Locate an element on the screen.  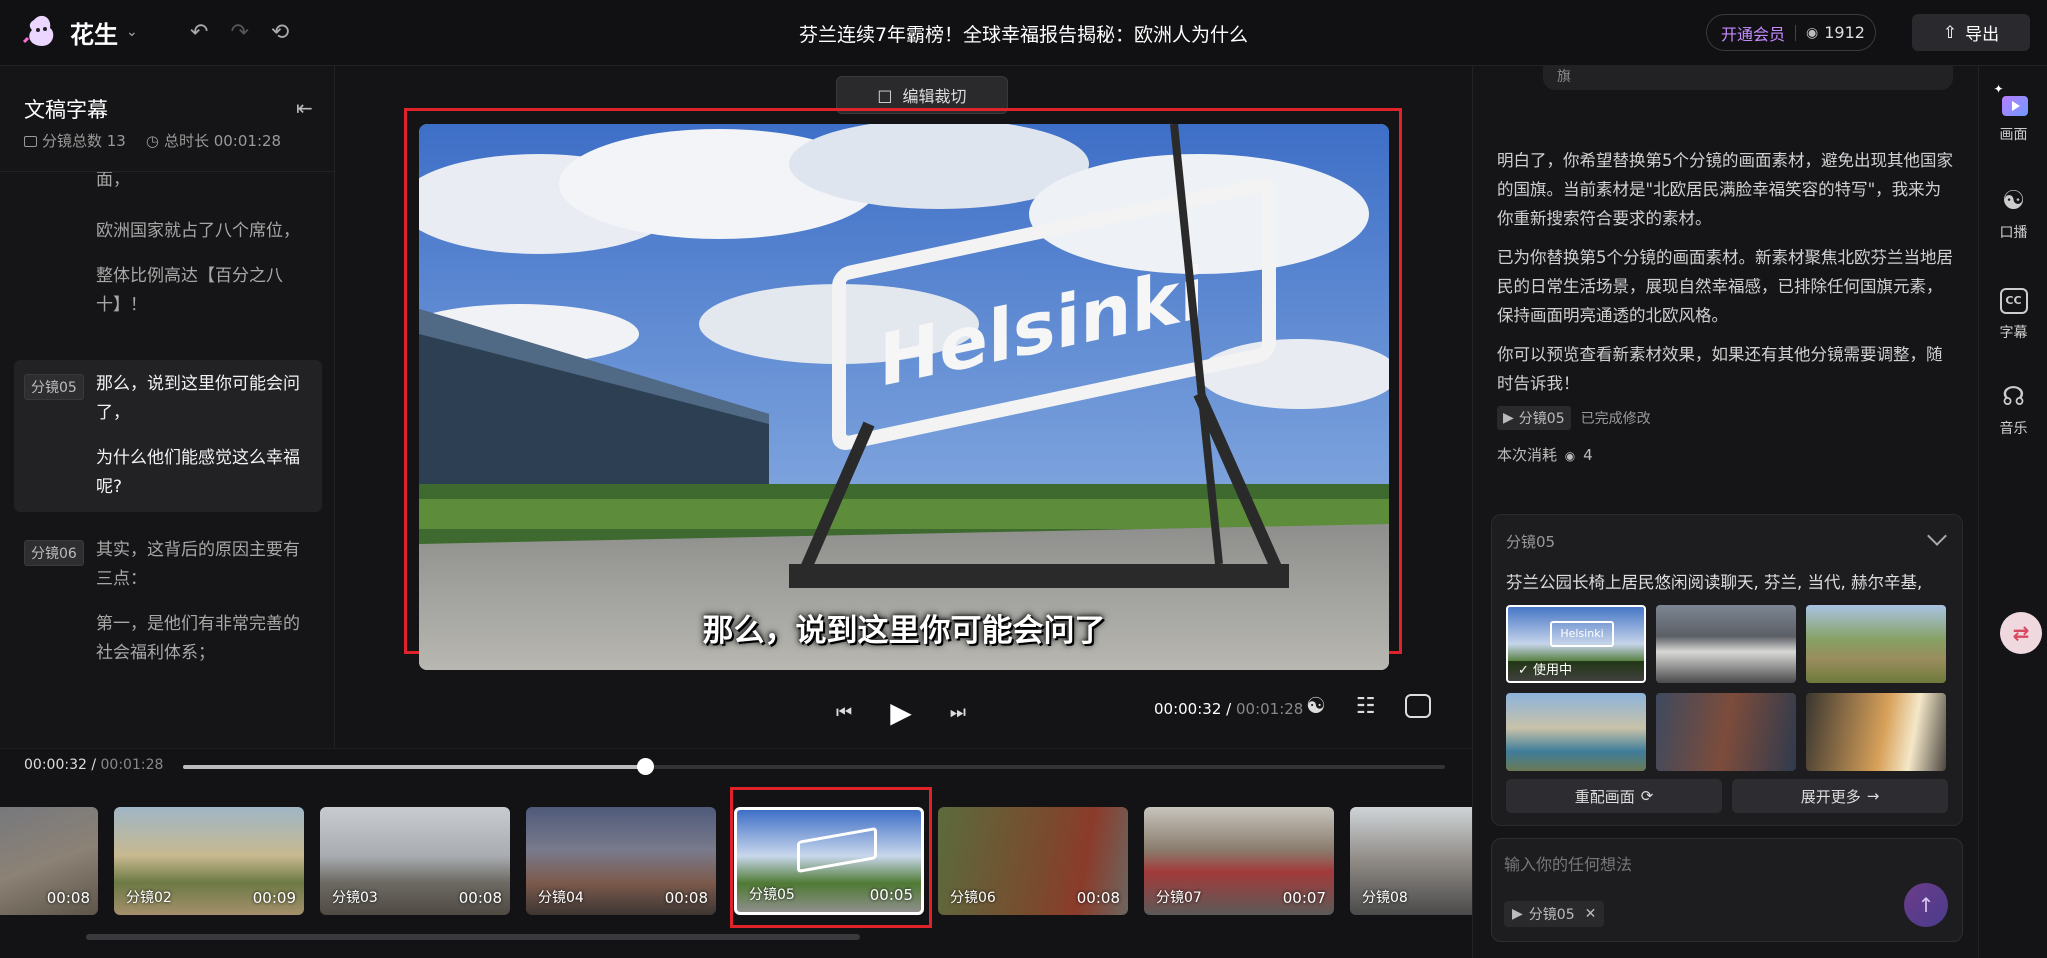
shot-chip: ▶ 分镜05 is located at coordinates (1534, 418).